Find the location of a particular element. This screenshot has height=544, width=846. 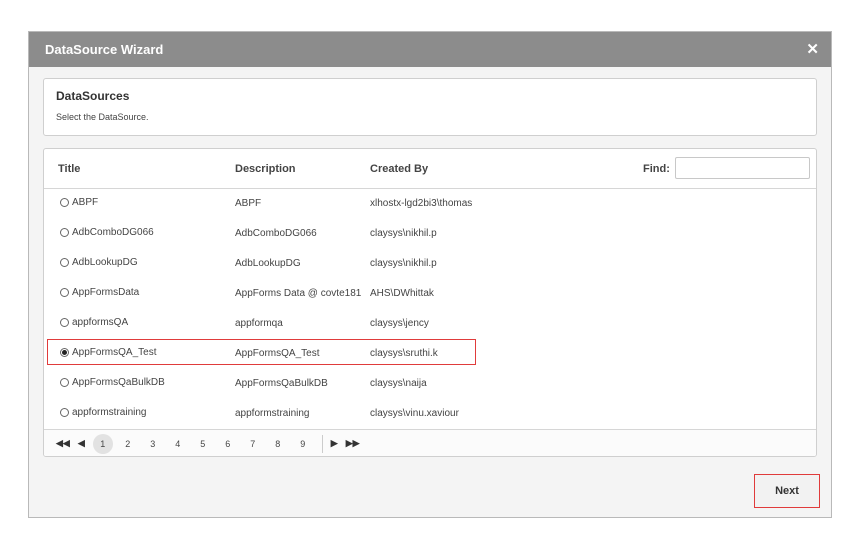

row-created-by: claysys\jency is located at coordinates (399, 323).